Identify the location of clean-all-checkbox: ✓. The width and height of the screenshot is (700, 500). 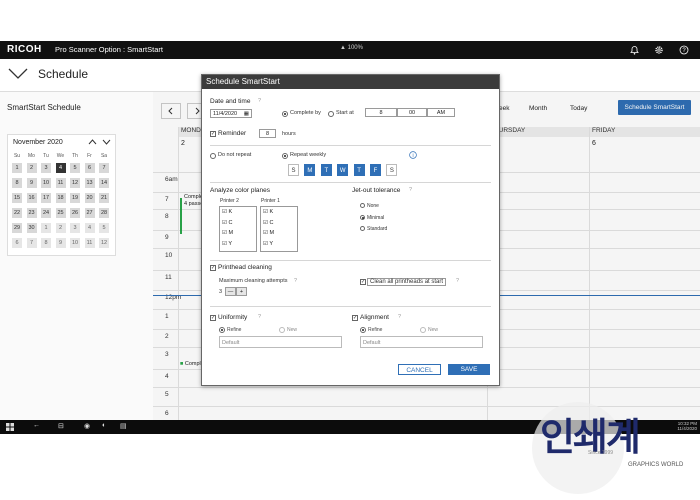
(363, 282).